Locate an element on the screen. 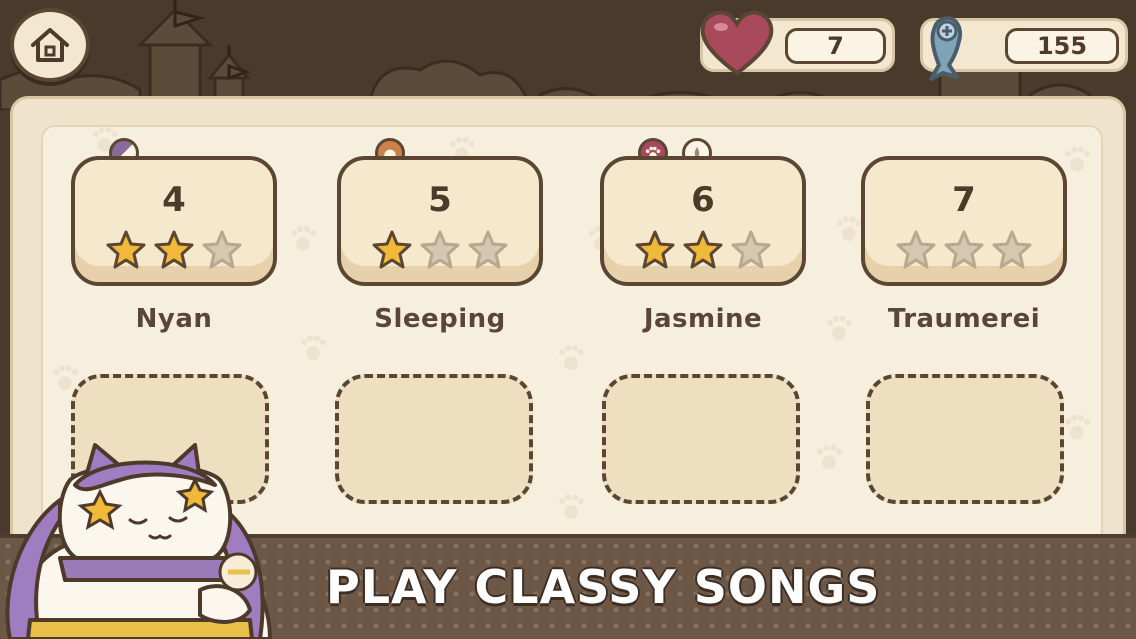 The height and width of the screenshot is (639, 1136). song-title: Nyan is located at coordinates (174, 319).